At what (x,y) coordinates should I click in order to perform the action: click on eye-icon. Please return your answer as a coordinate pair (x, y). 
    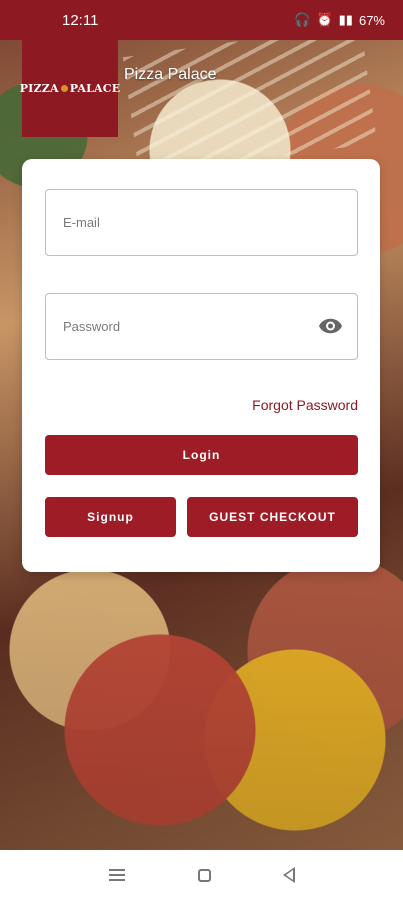
    Looking at the image, I should click on (330, 326).